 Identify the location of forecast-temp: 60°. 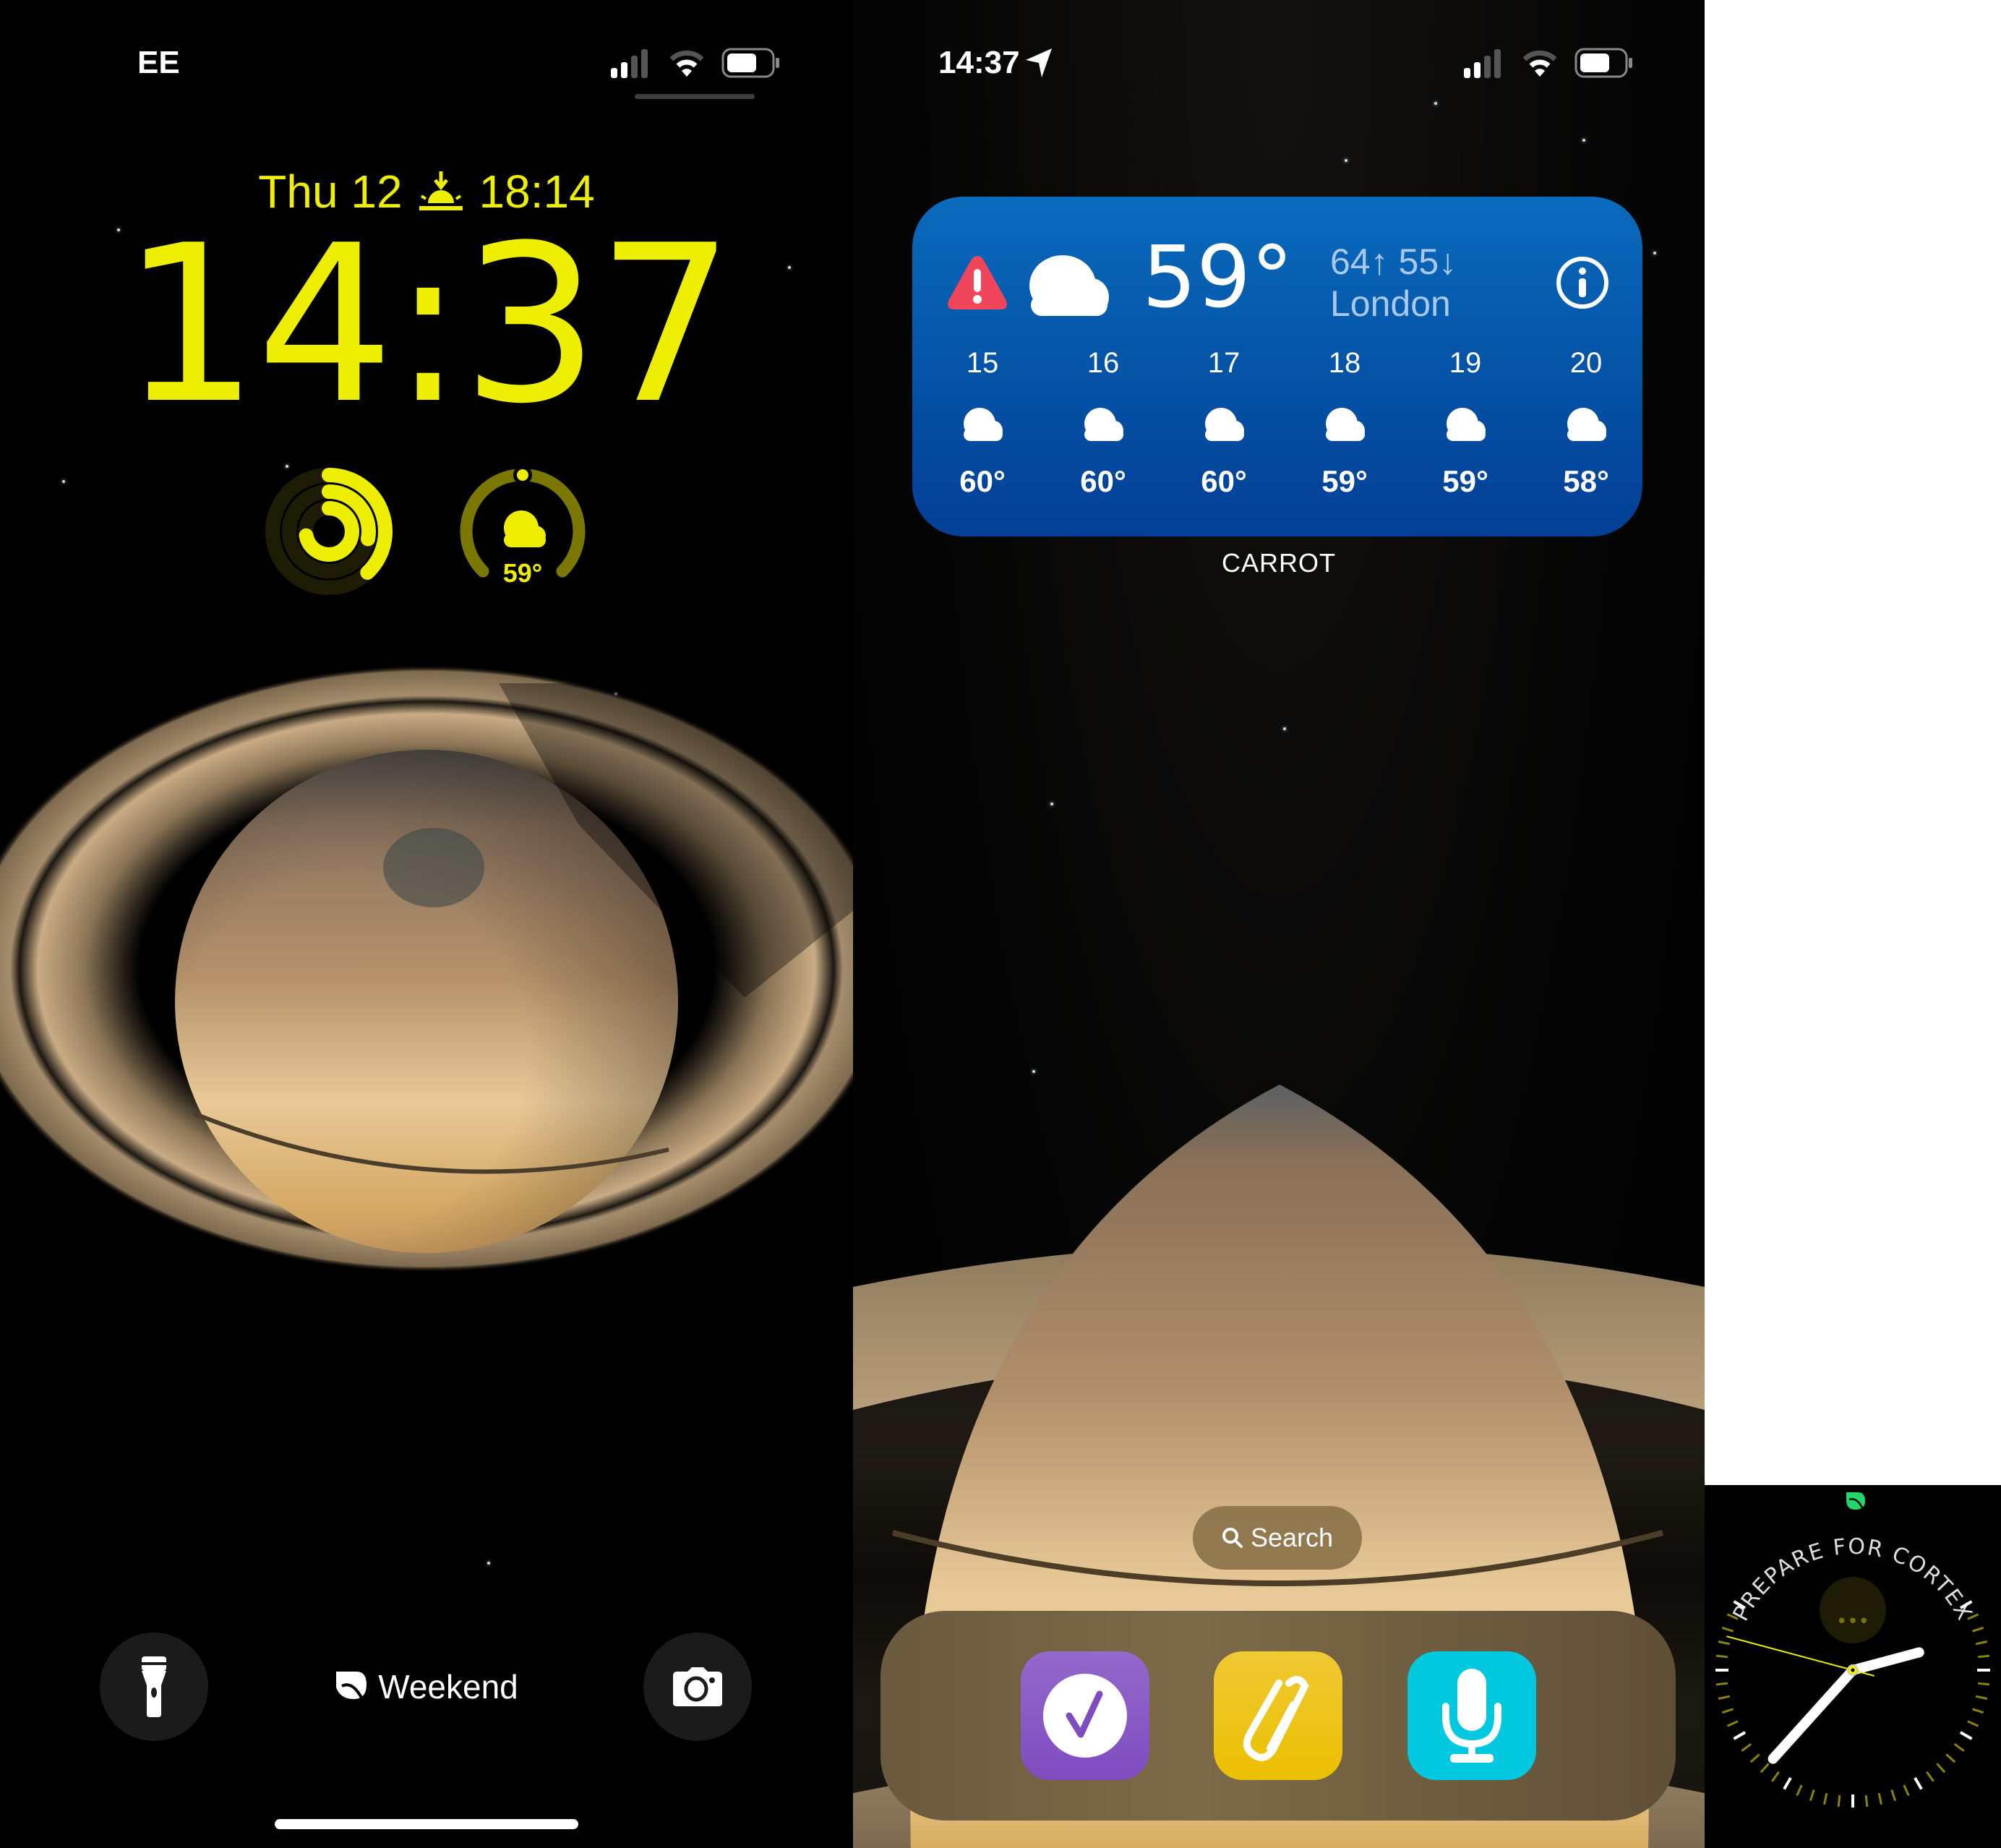
(982, 481).